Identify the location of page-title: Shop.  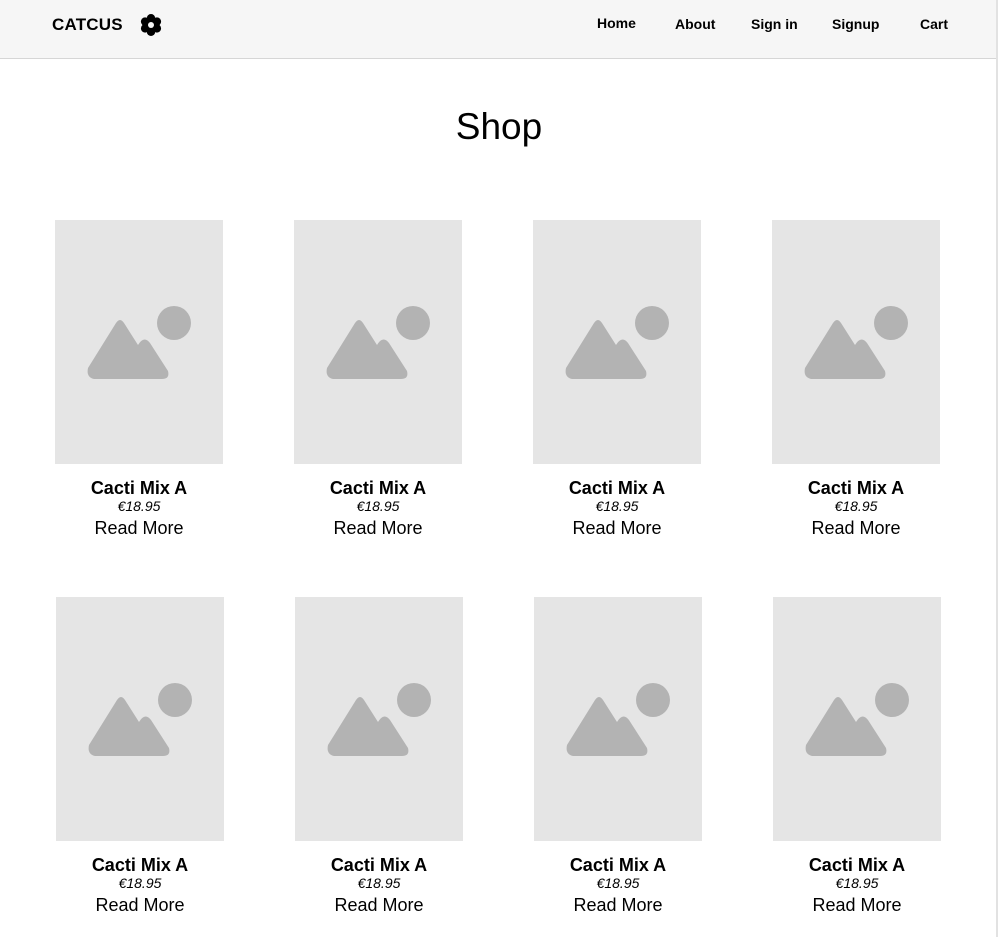
(499, 126).